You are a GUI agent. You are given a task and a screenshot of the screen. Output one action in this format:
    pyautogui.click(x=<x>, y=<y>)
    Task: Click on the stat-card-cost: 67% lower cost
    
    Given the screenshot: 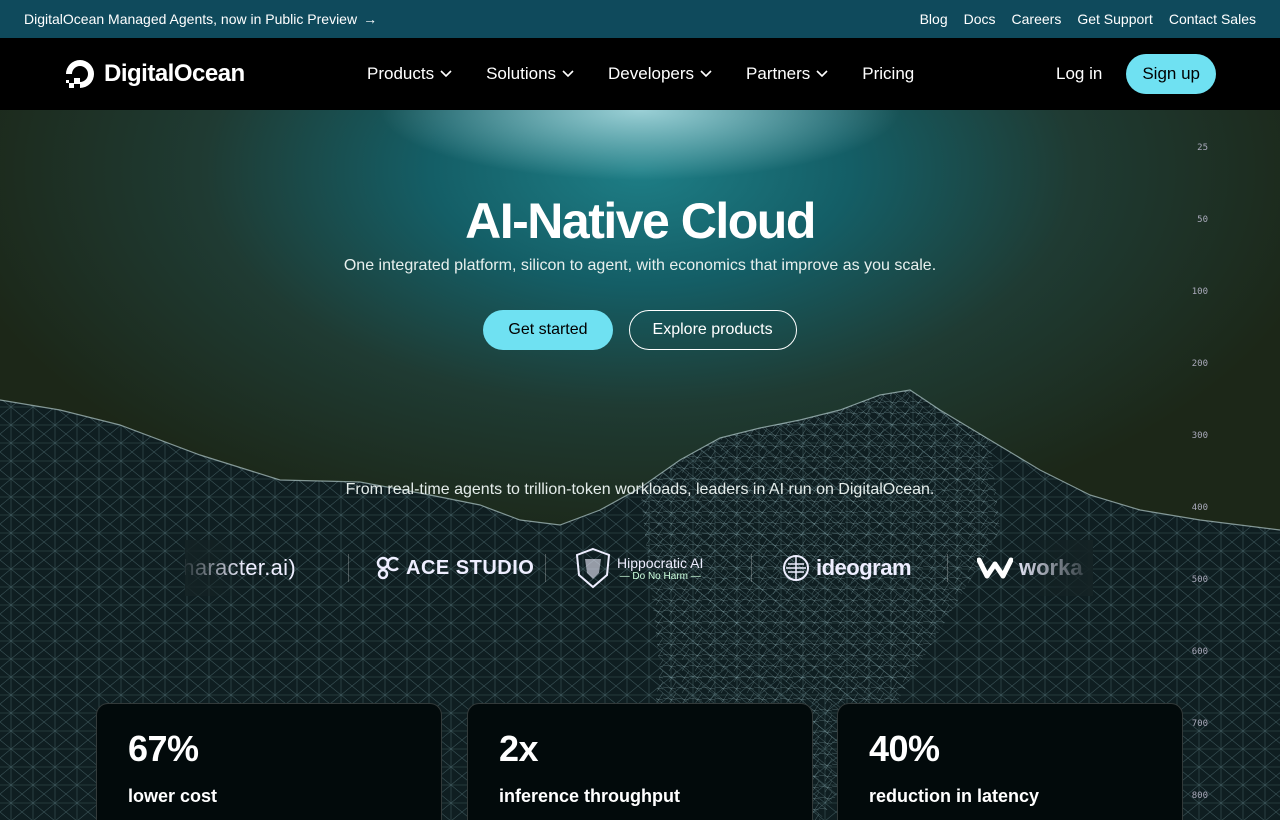 What is the action you would take?
    pyautogui.click(x=269, y=761)
    